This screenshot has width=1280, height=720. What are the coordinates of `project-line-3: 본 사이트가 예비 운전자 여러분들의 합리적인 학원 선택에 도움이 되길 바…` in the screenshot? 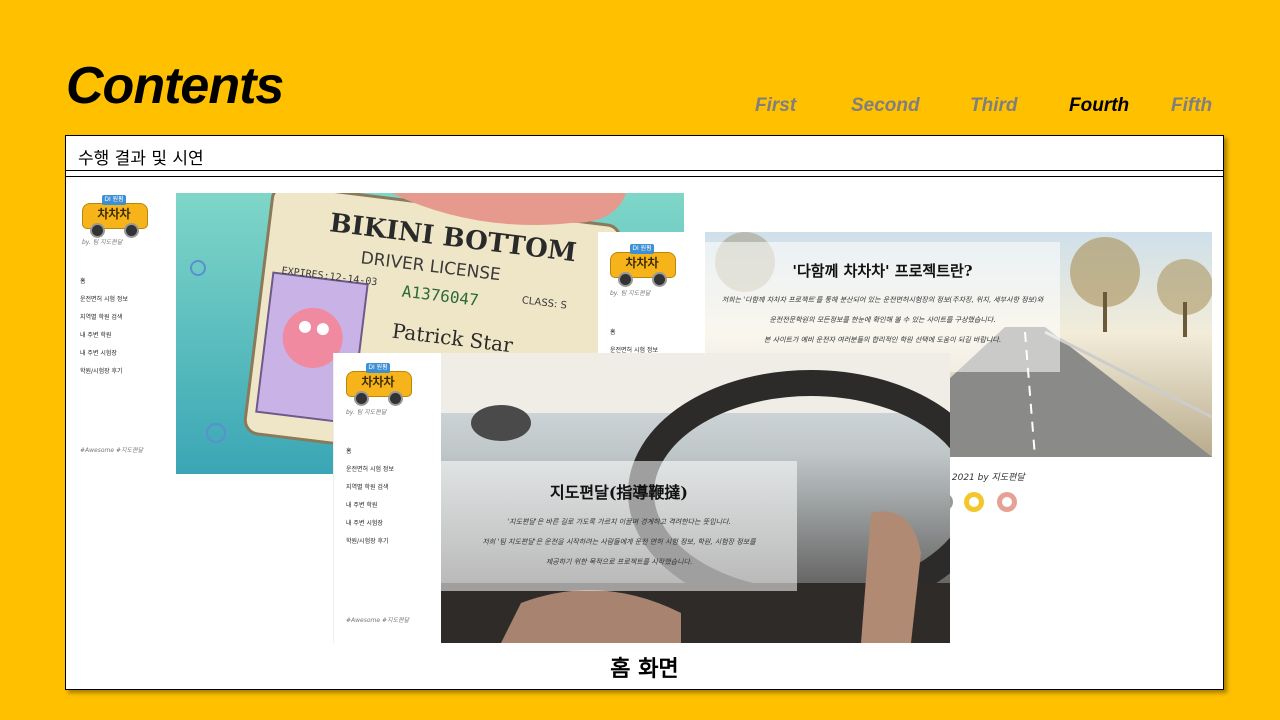 It's located at (882, 340).